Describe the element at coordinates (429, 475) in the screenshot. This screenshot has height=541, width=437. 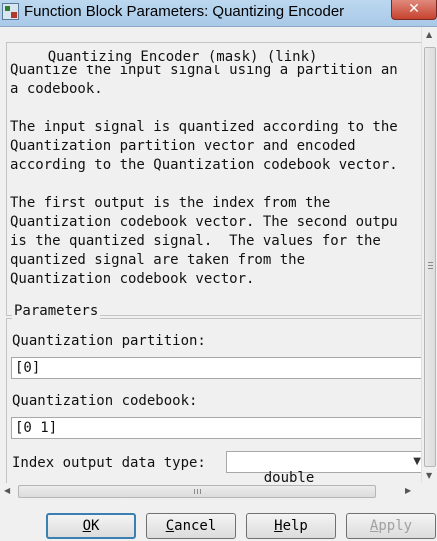
I see `scroll-down-icon: ▼` at that location.